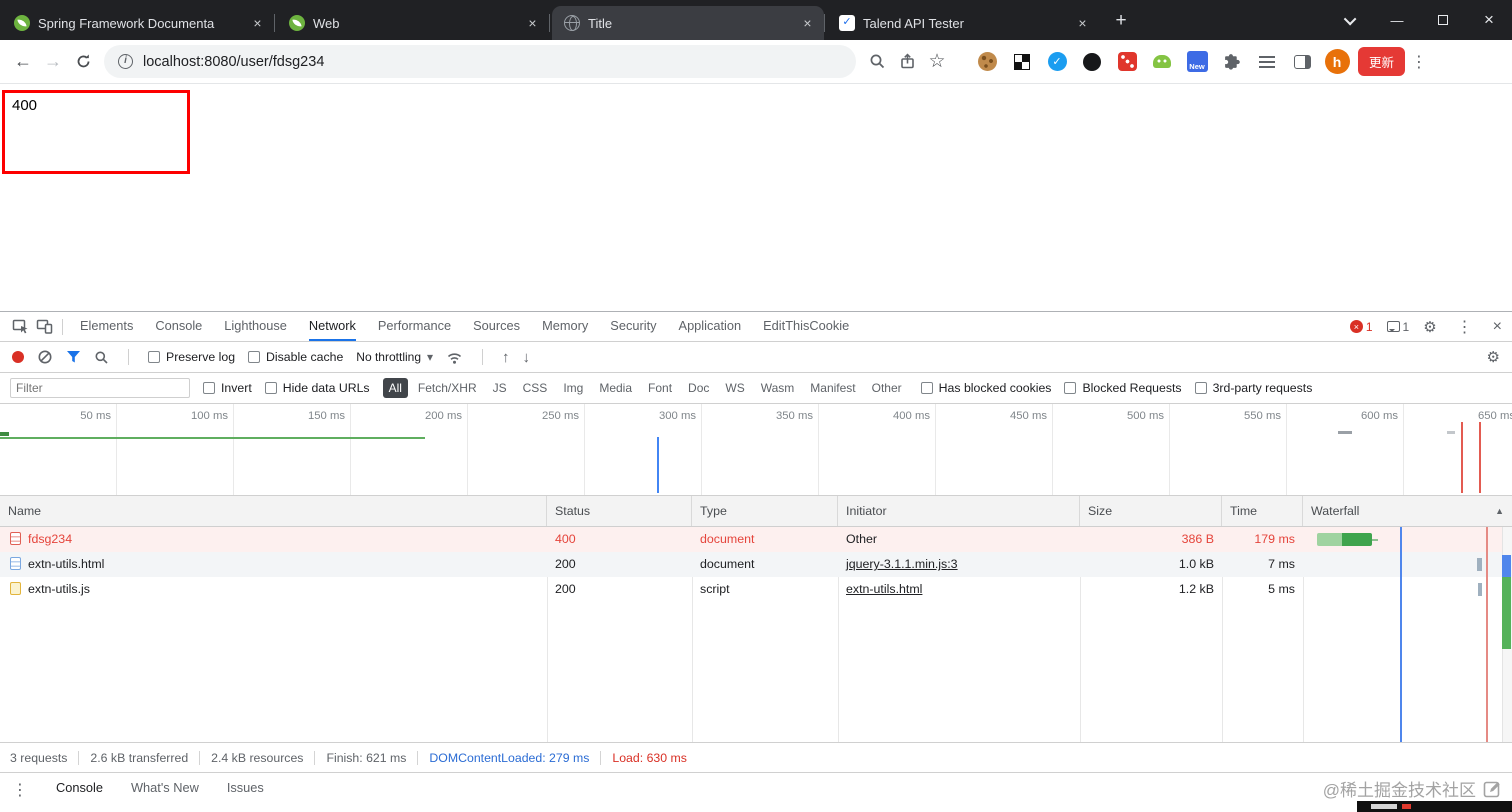  Describe the element at coordinates (500, 388) in the screenshot. I see `filter-chip-js: JS` at that location.